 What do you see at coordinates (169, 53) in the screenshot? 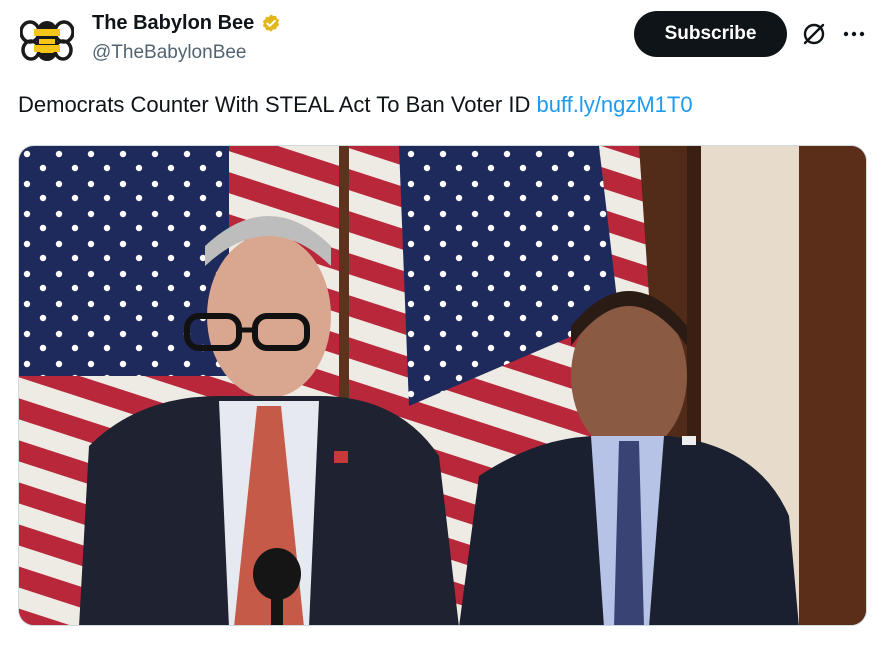
I see `account-handle: @TheBabylonBee` at bounding box center [169, 53].